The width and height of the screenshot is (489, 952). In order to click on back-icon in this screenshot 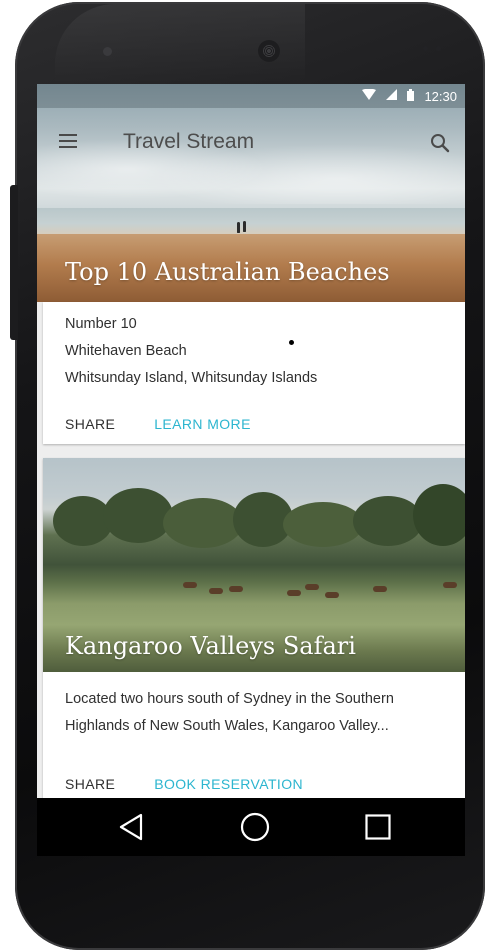, I will do `click(131, 829)`.